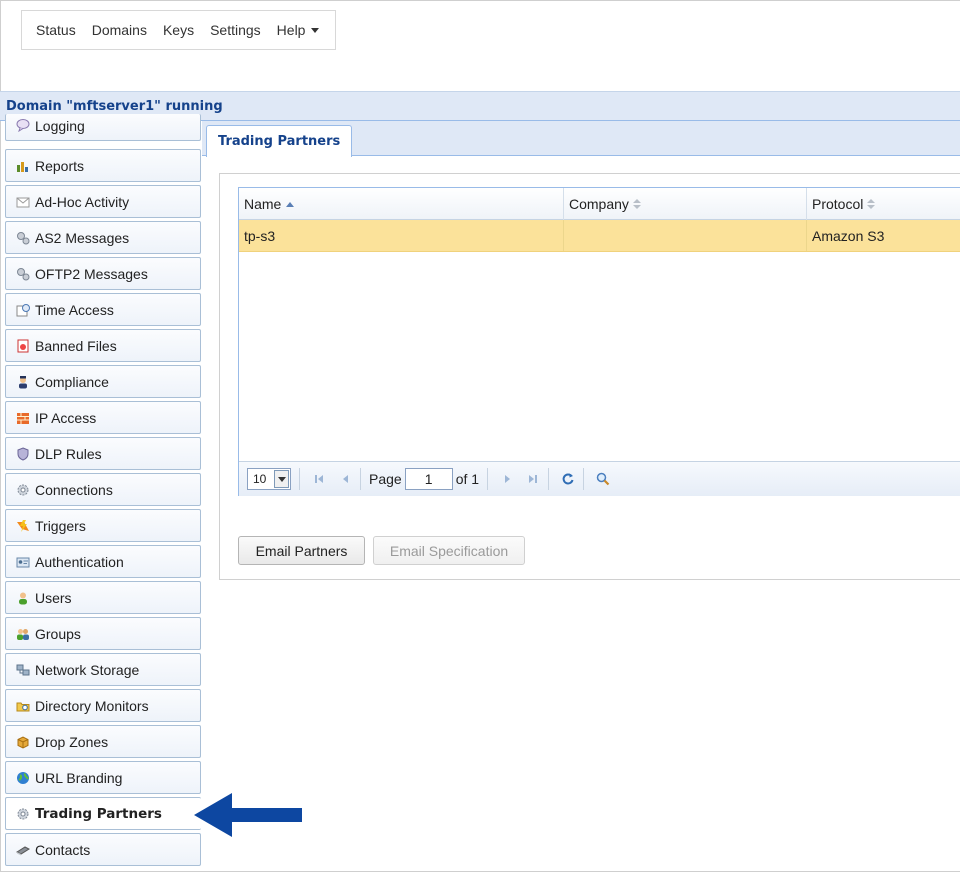  Describe the element at coordinates (385, 479) in the screenshot. I see `page-label: Page` at that location.